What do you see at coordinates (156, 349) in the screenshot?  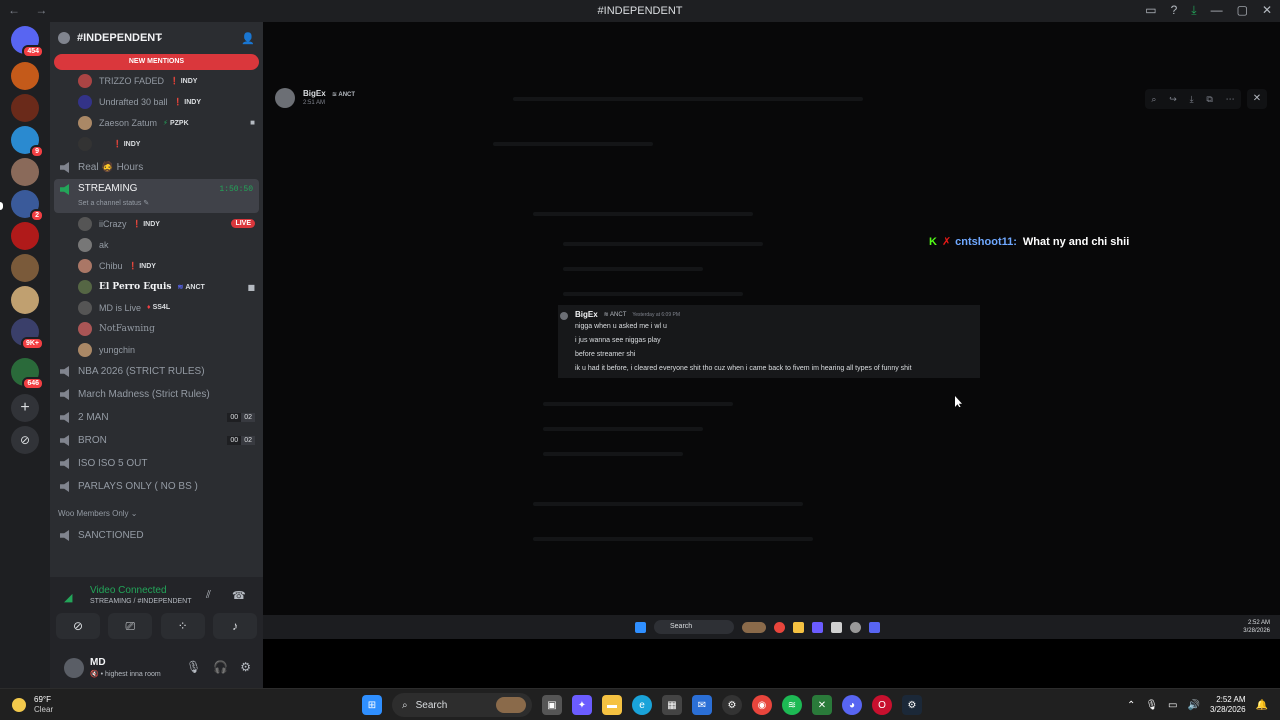 I see `voice-user: yungchin` at bounding box center [156, 349].